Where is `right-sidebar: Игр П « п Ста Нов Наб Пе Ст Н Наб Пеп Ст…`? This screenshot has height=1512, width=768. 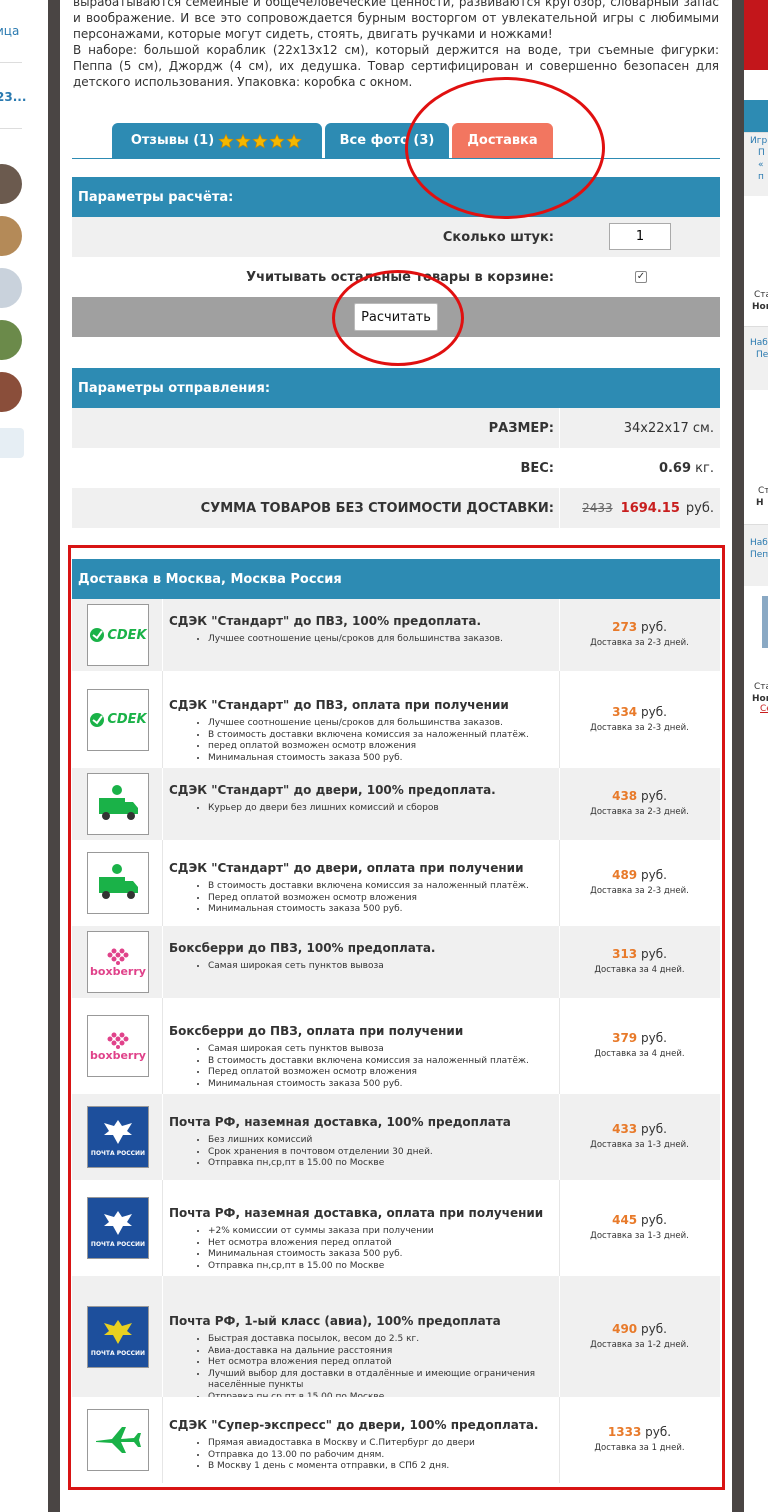 right-sidebar: Игр П « п Ста Нов Наб Пе Ст Н Наб Пеп Ст… is located at coordinates (756, 756).